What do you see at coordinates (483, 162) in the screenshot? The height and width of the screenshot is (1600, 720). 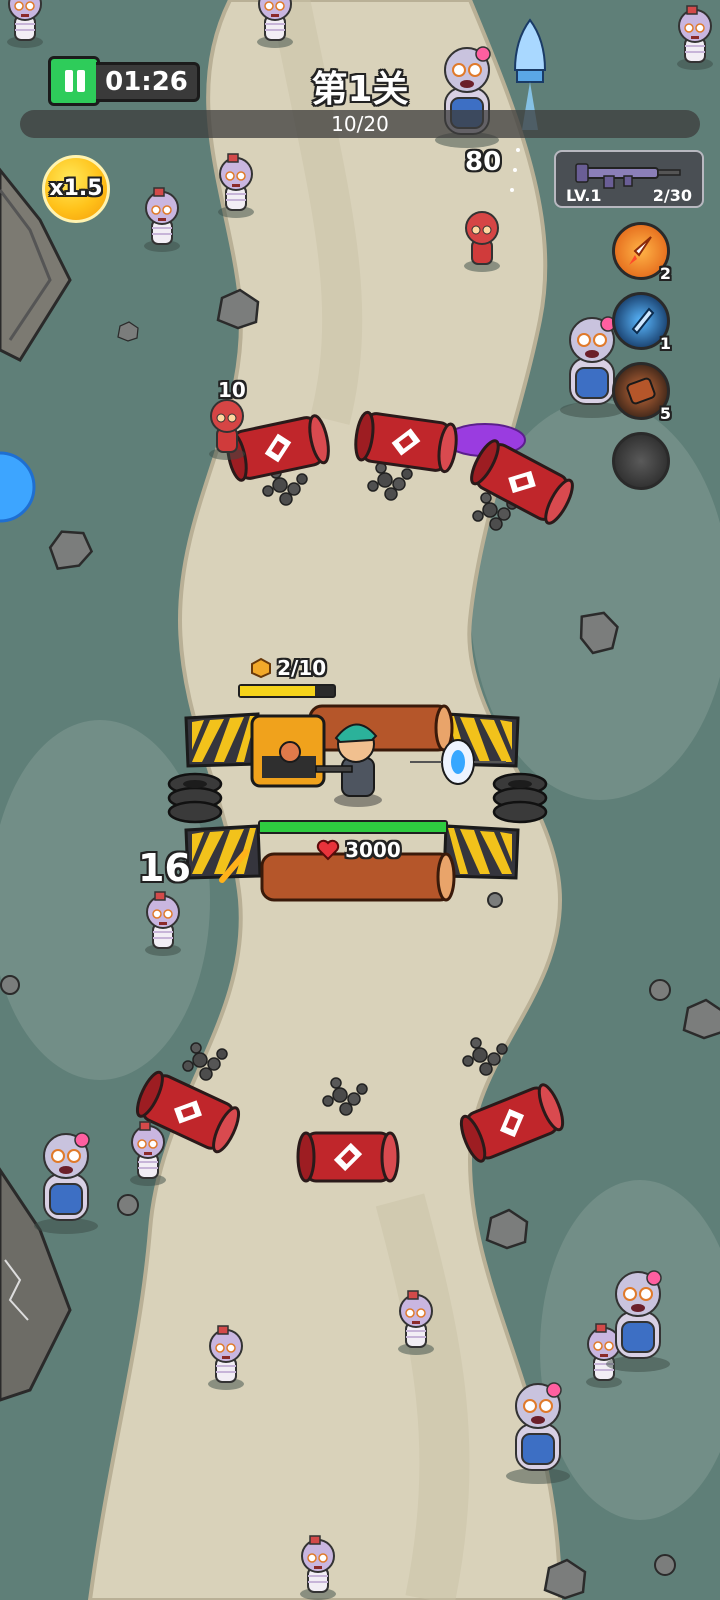 I see `score-popup: 80` at bounding box center [483, 162].